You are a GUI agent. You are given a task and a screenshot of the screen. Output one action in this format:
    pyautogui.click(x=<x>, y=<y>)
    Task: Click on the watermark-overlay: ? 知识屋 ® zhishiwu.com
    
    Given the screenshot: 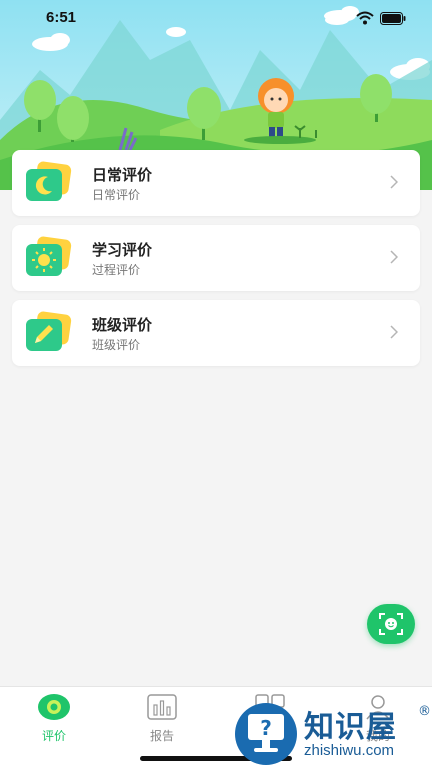 What is the action you would take?
    pyautogui.click(x=333, y=734)
    